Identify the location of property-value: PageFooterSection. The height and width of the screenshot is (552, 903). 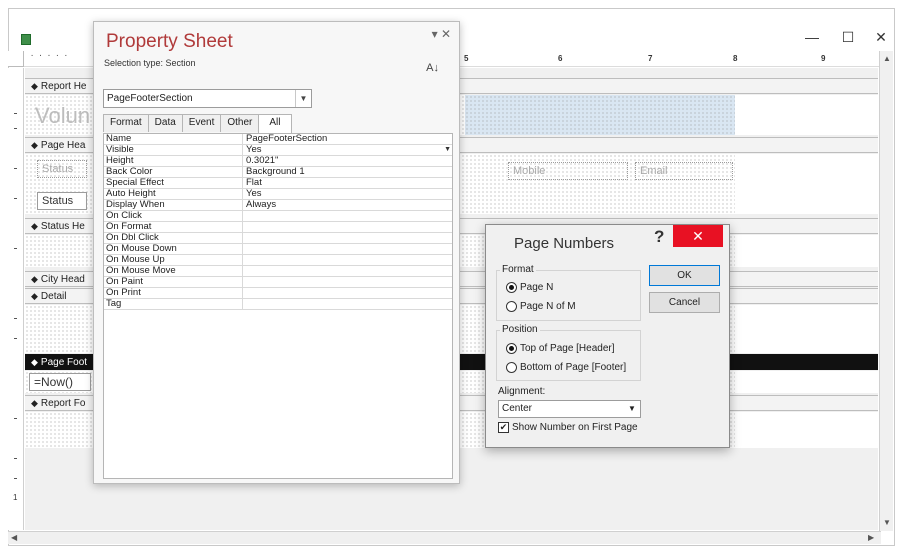
(347, 139).